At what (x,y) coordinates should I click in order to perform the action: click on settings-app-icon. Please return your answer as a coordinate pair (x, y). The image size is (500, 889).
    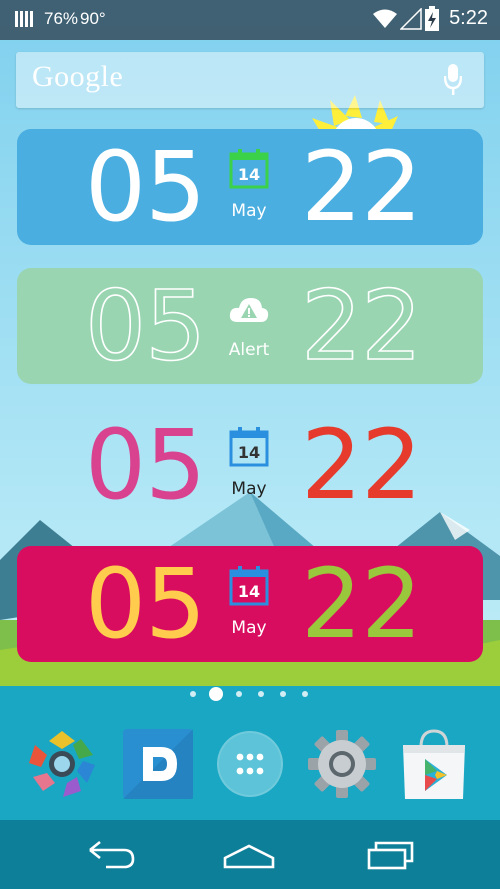
    Looking at the image, I should click on (342, 764).